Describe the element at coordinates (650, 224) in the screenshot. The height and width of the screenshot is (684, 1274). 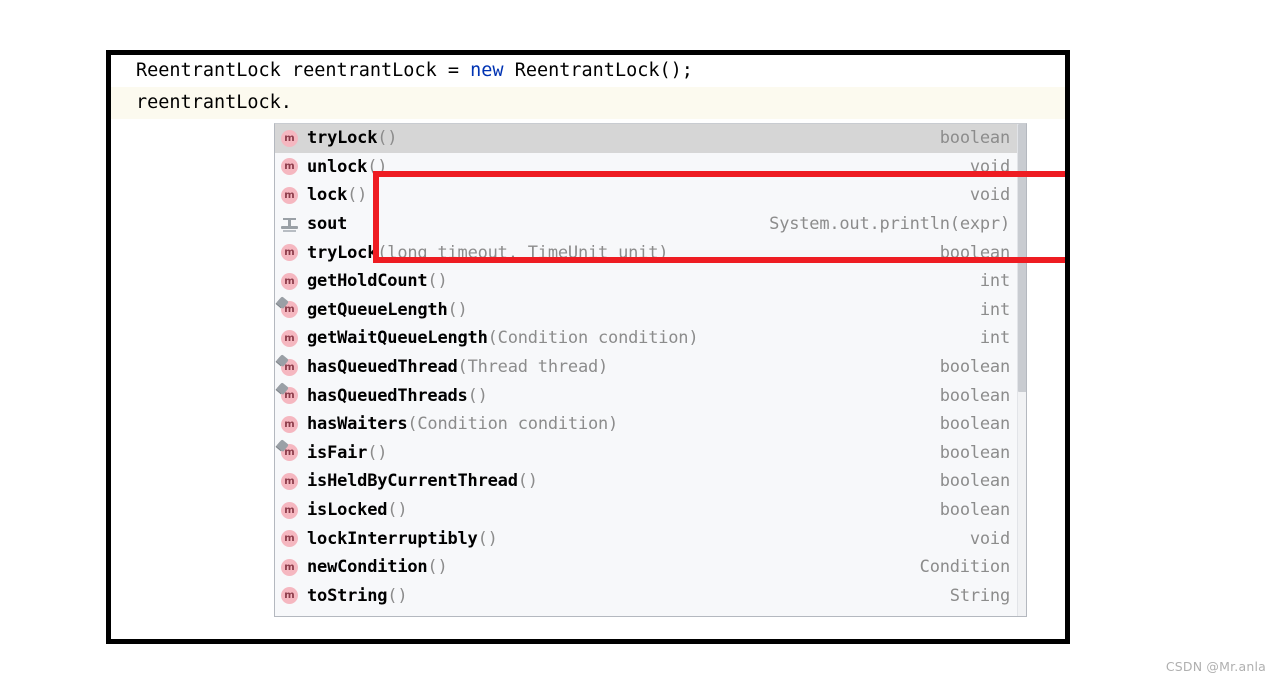
I see `completion-item: sout System.out.println(expr)` at that location.